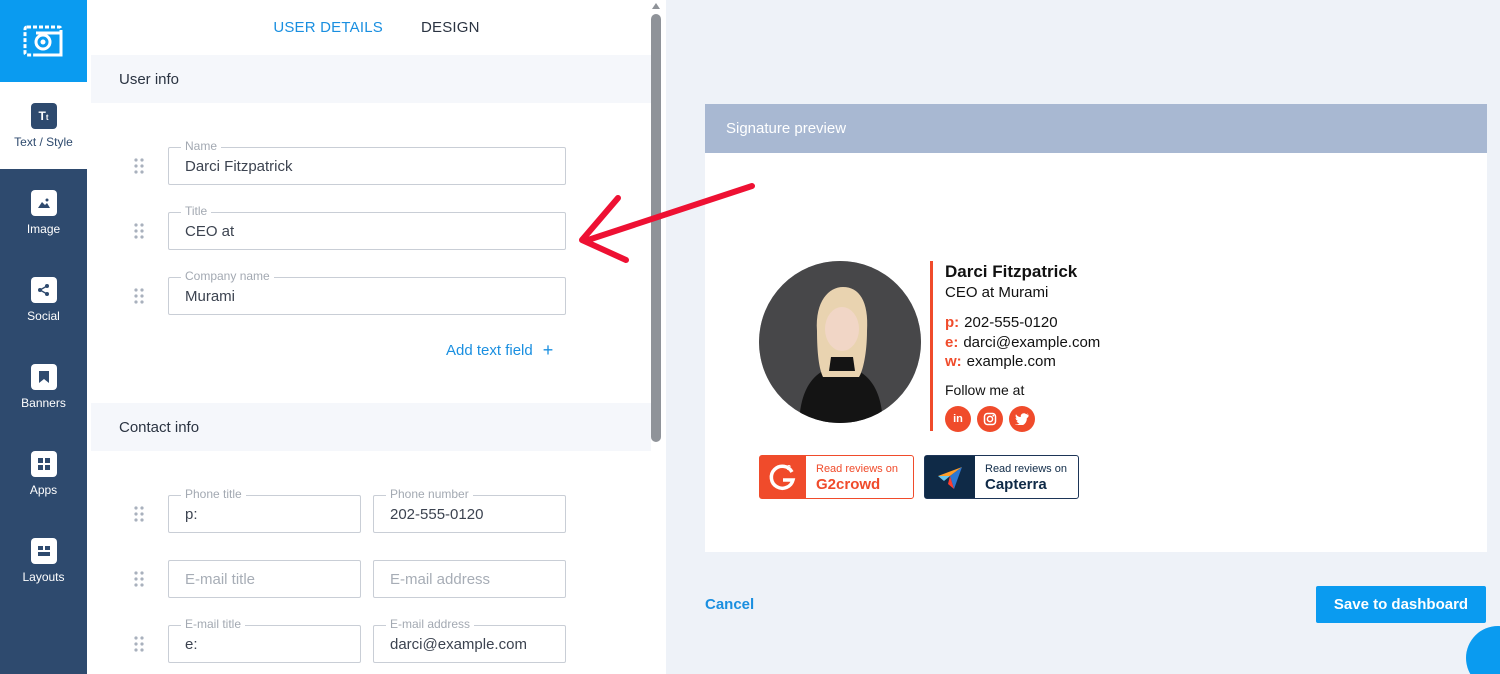 The width and height of the screenshot is (1500, 674). What do you see at coordinates (191, 644) in the screenshot?
I see `email-title-value: e:` at bounding box center [191, 644].